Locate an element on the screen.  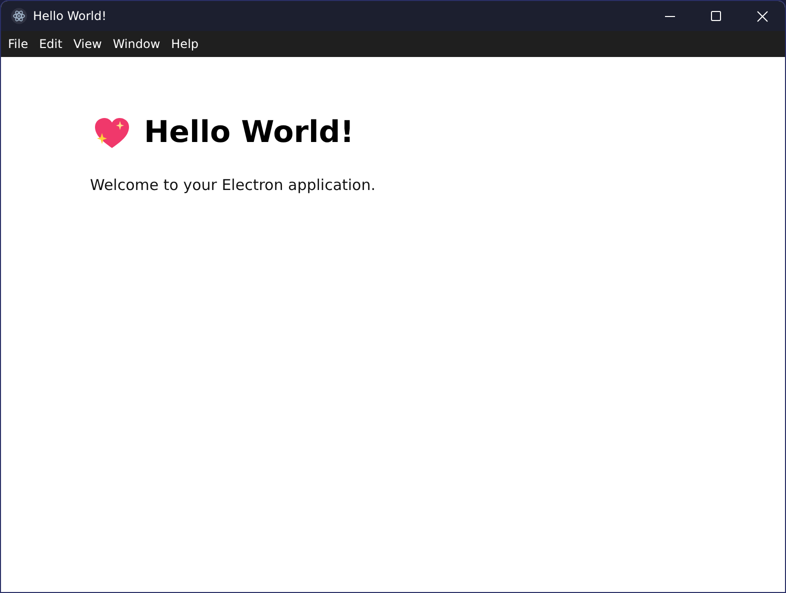
close-icon is located at coordinates (762, 16).